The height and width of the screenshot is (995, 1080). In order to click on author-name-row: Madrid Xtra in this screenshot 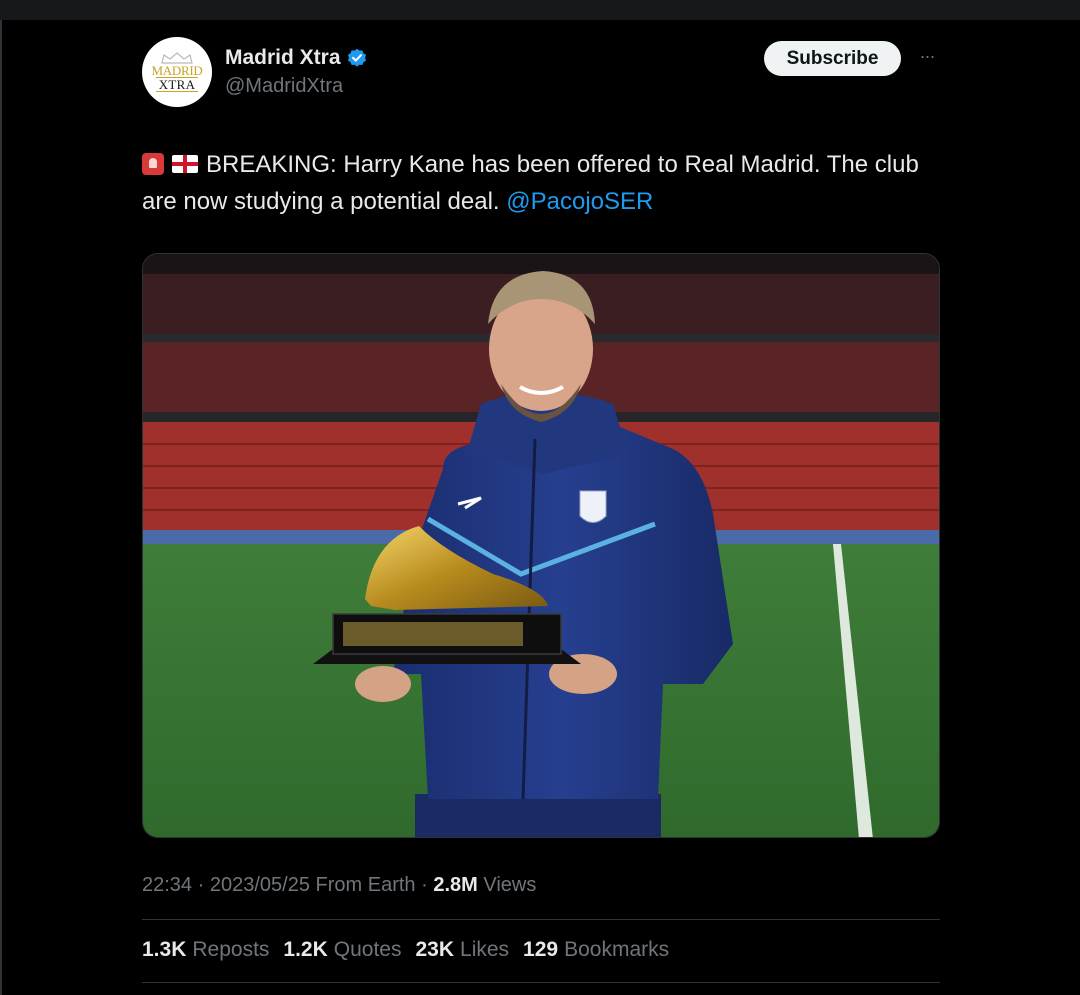, I will do `click(296, 58)`.